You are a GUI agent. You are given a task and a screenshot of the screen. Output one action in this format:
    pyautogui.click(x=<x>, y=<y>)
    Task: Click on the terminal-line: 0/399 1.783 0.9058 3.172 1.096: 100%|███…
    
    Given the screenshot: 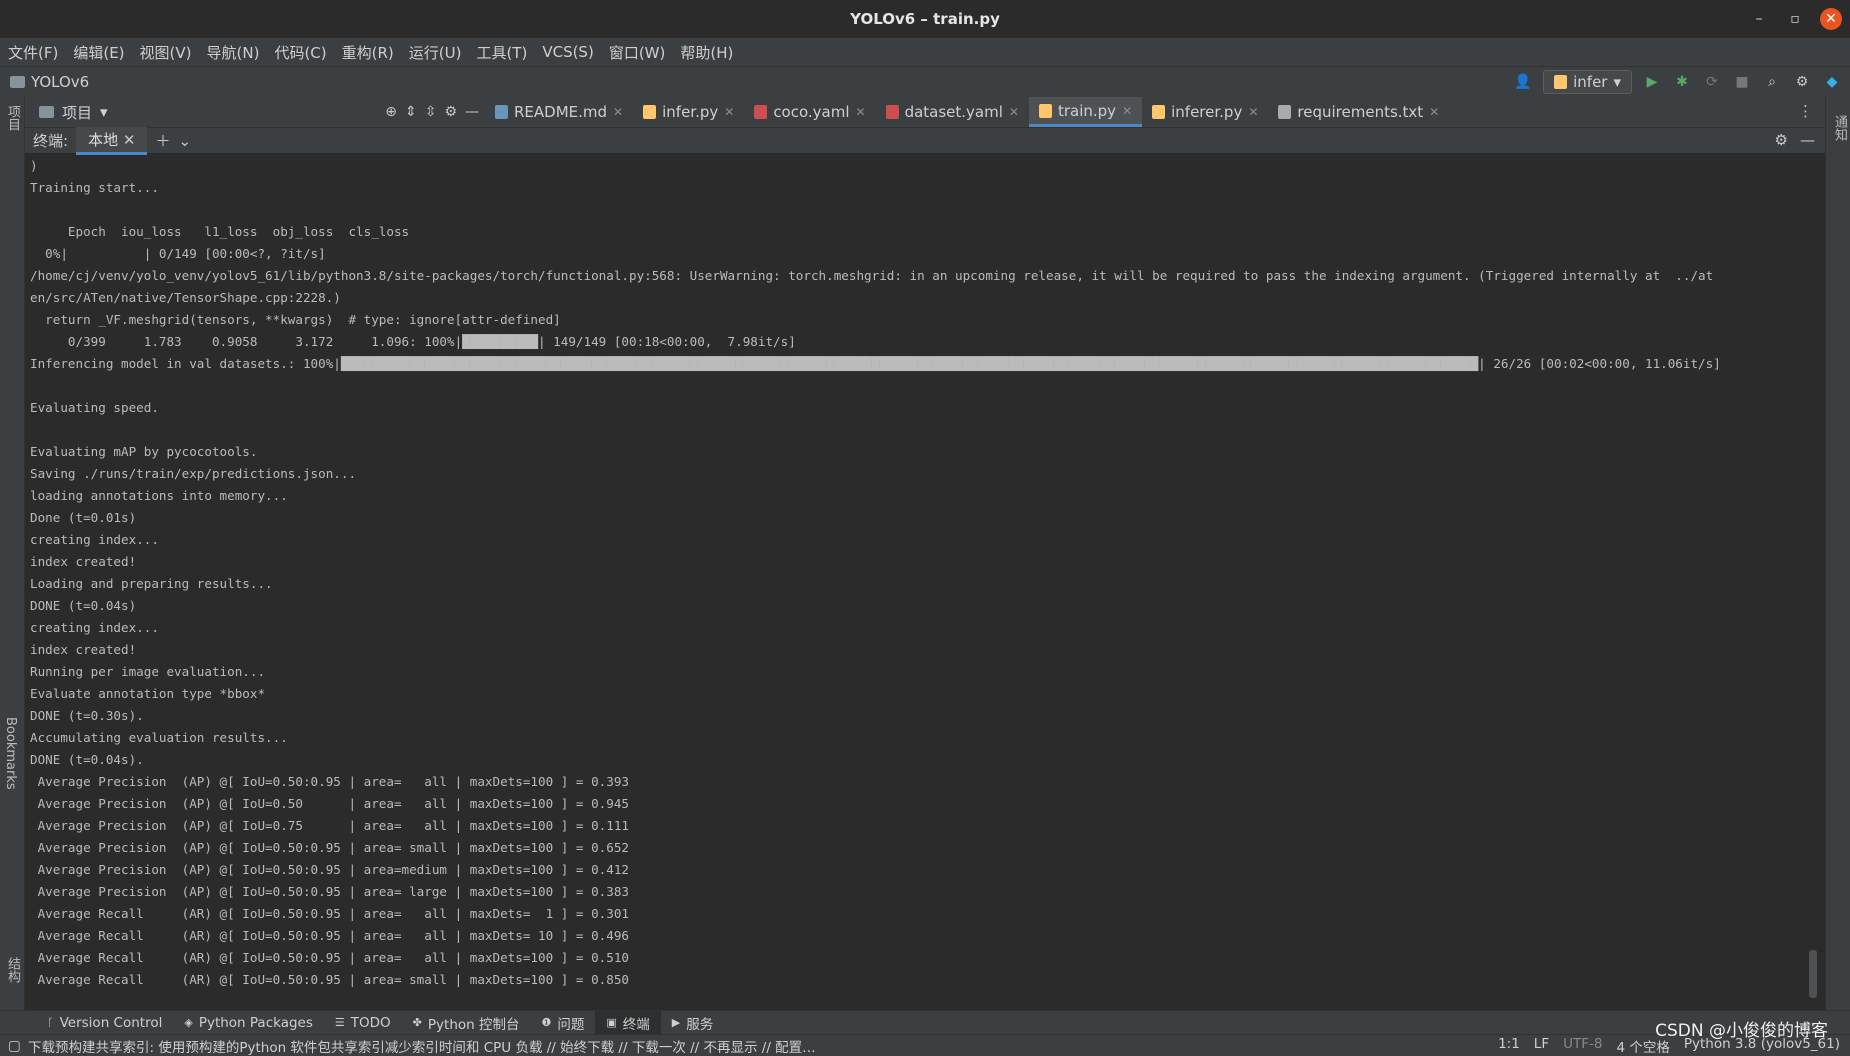 What is the action you would take?
    pyautogui.click(x=413, y=341)
    